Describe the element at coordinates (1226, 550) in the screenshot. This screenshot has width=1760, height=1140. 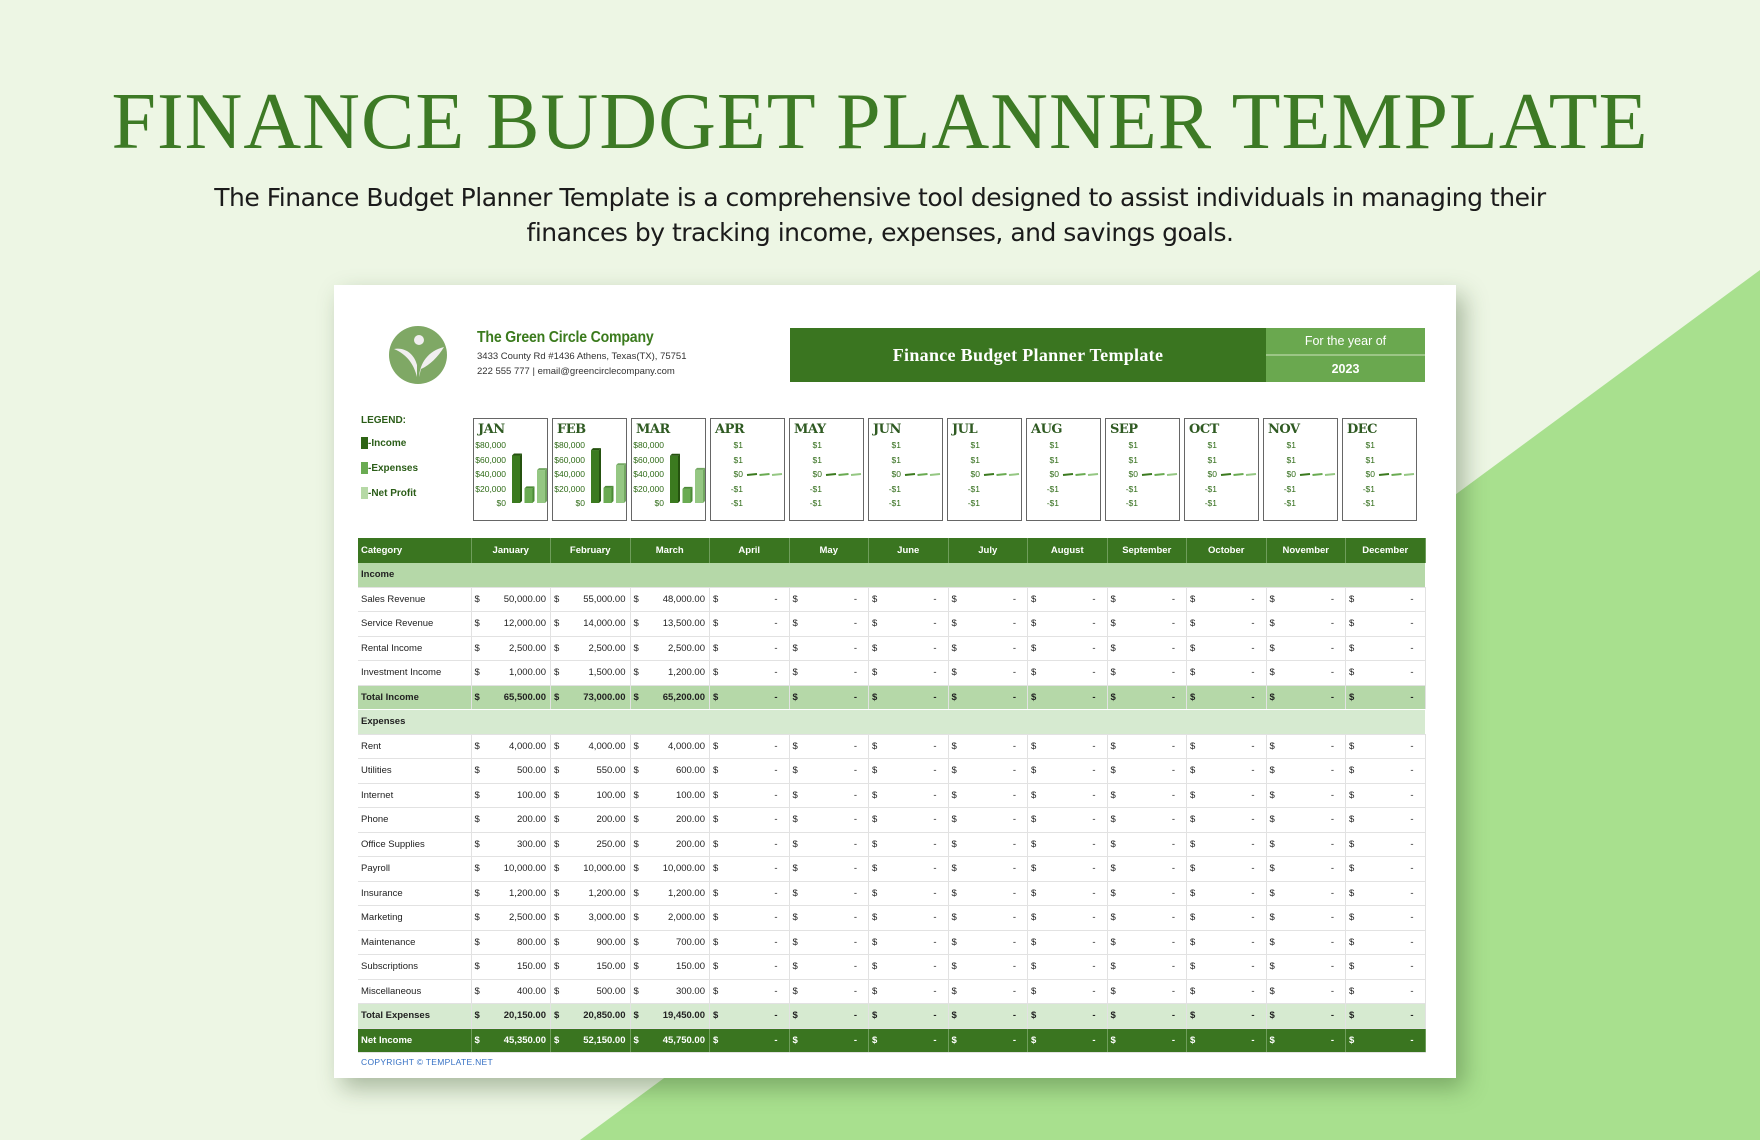
I see `column-header-october: October` at that location.